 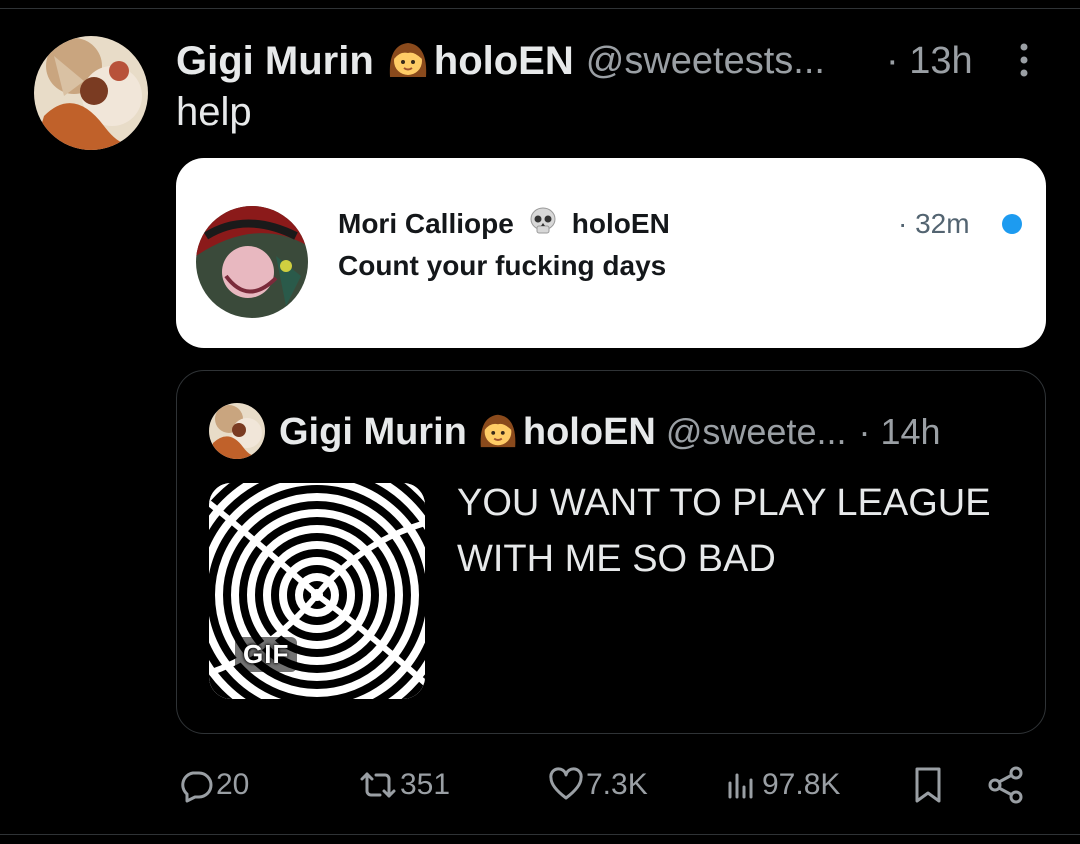 I want to click on post-time: · 13h, so click(x=929, y=61).